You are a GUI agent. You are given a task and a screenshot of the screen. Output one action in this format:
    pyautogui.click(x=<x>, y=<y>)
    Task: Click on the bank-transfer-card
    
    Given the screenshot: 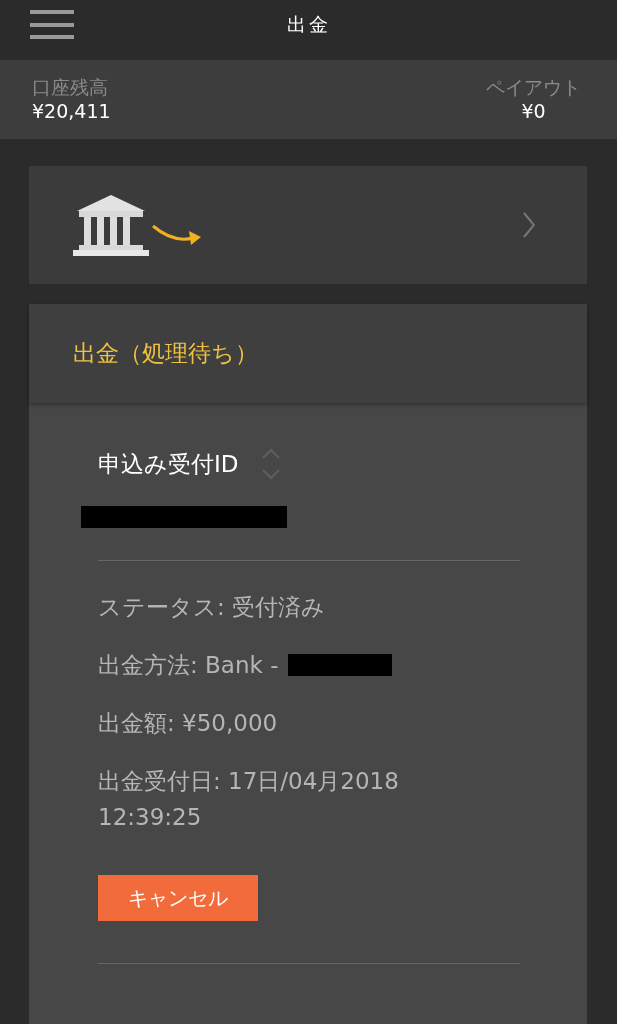 What is the action you would take?
    pyautogui.click(x=308, y=225)
    